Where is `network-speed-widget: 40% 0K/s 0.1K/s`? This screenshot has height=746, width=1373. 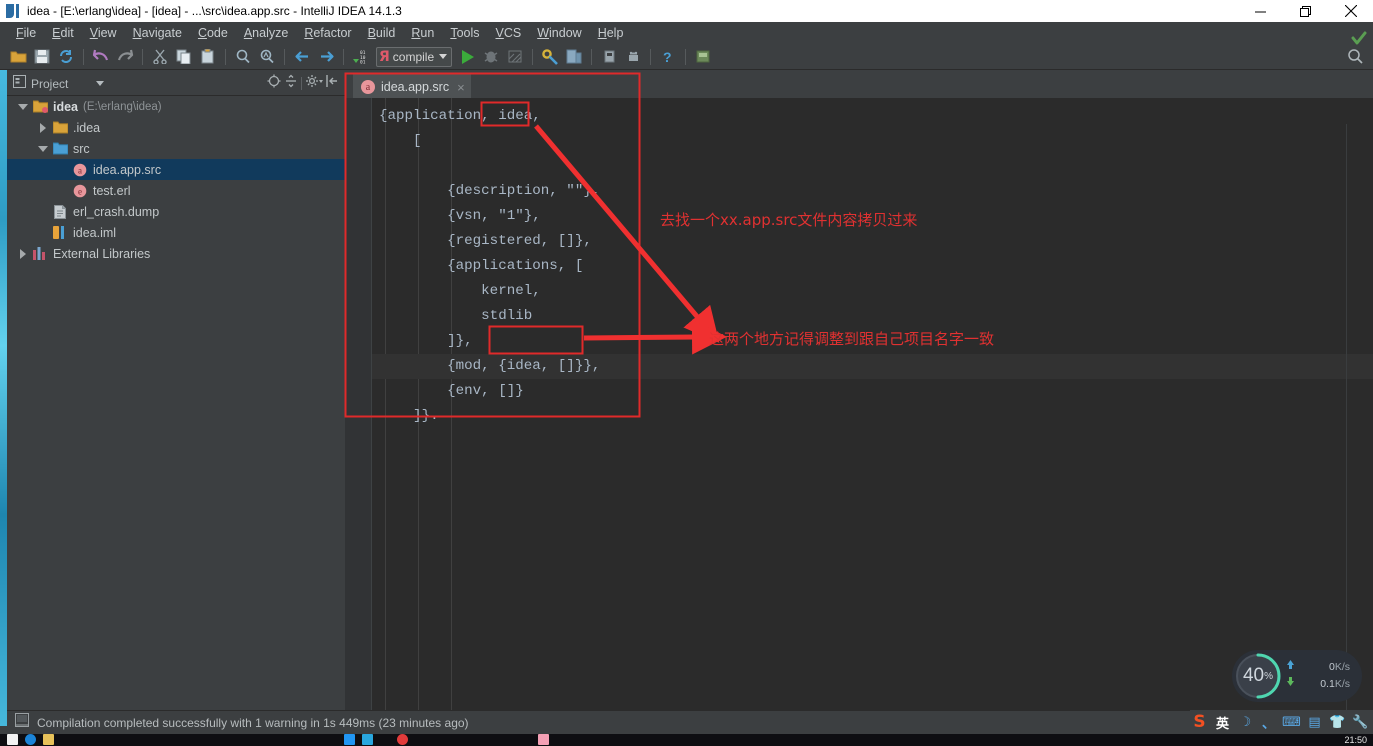 network-speed-widget: 40% 0K/s 0.1K/s is located at coordinates (1297, 676).